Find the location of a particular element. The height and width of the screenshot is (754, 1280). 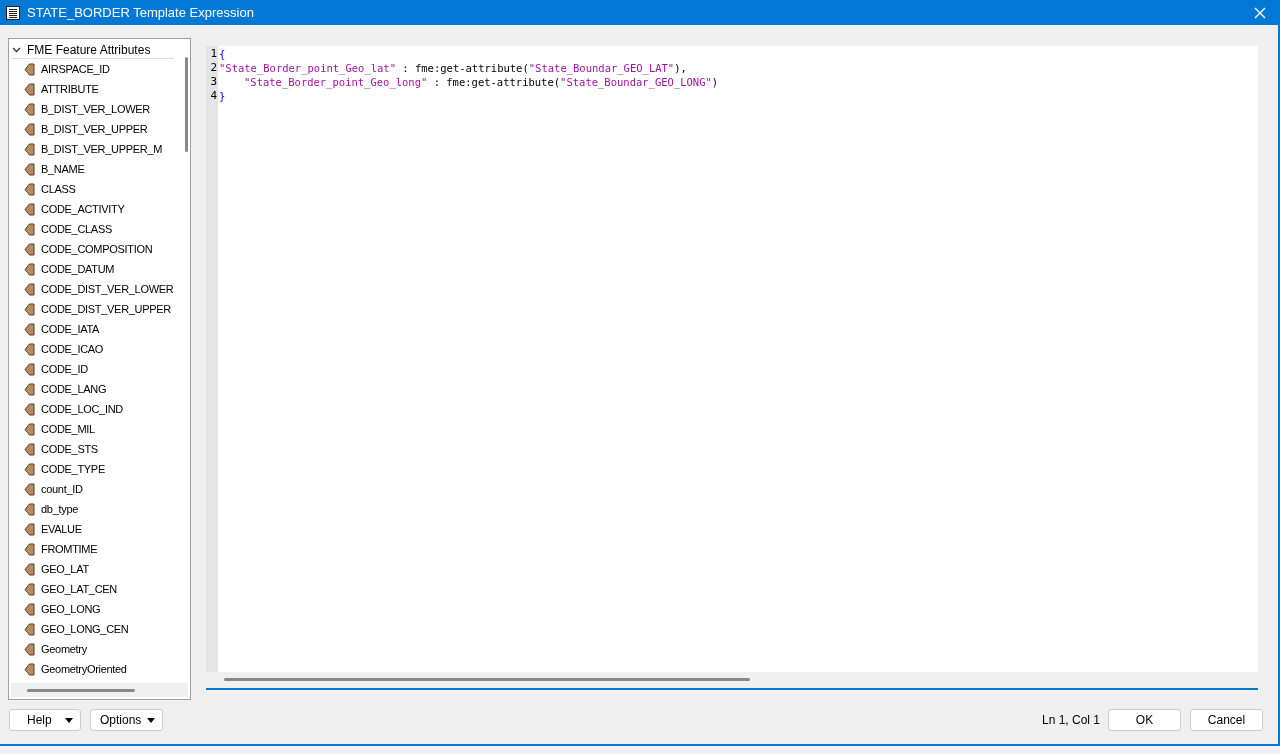

dropdown-button: Help is located at coordinates (45, 720).